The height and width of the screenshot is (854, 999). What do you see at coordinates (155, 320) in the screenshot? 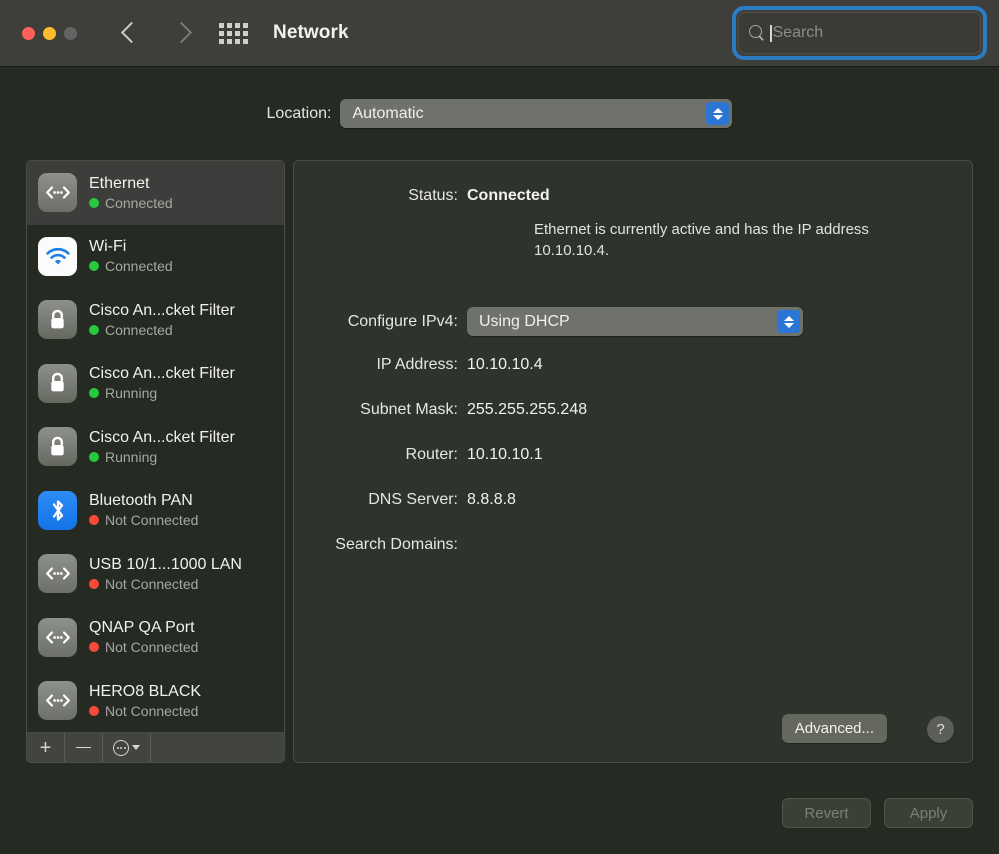
I see `list-item: Cisco An...cket Filter Connected` at bounding box center [155, 320].